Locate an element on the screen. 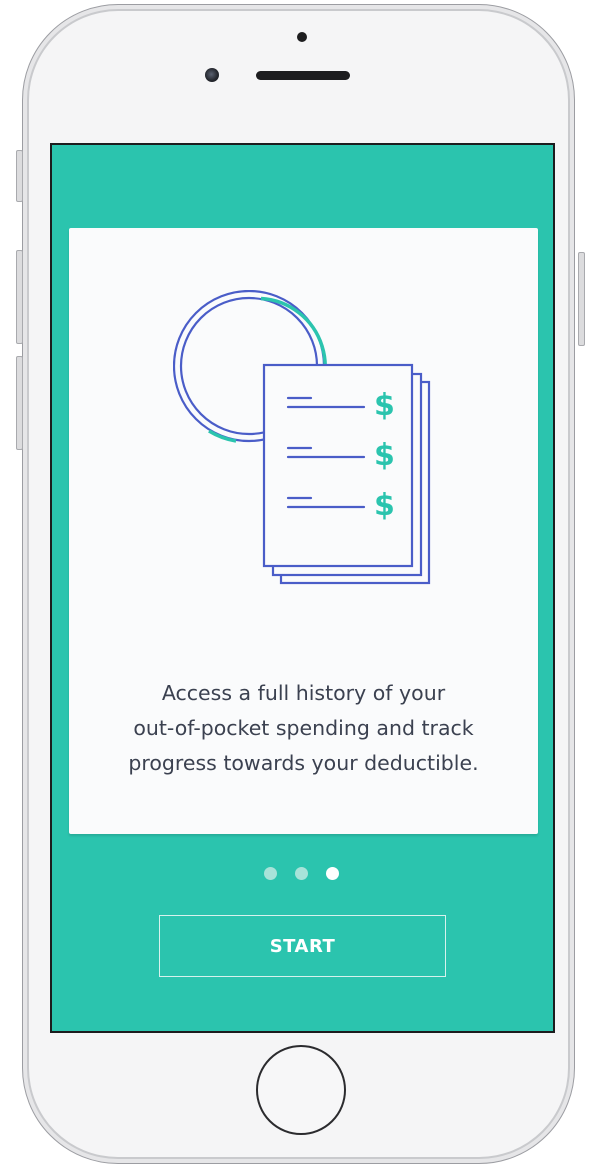  description-line-3: progress towards your deductible. is located at coordinates (303, 763).